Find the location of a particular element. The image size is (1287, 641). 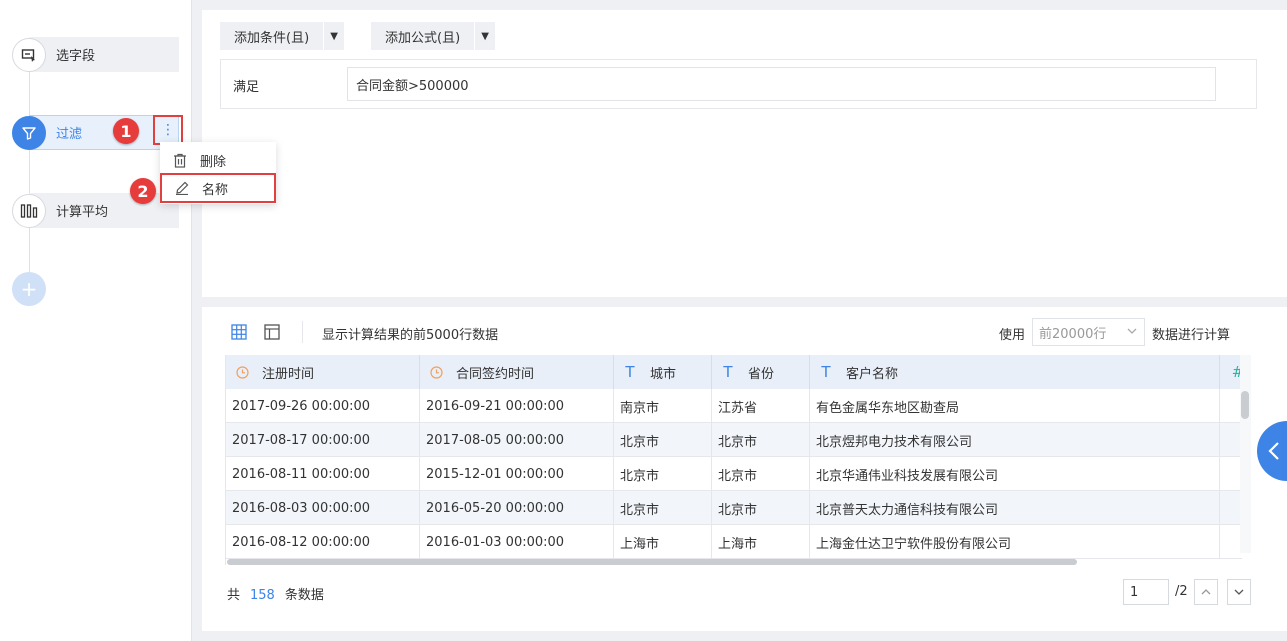

table-header: 注册时间 合同签约时间 T 城市 T 省份 T 客户名称 # is located at coordinates (734, 372).